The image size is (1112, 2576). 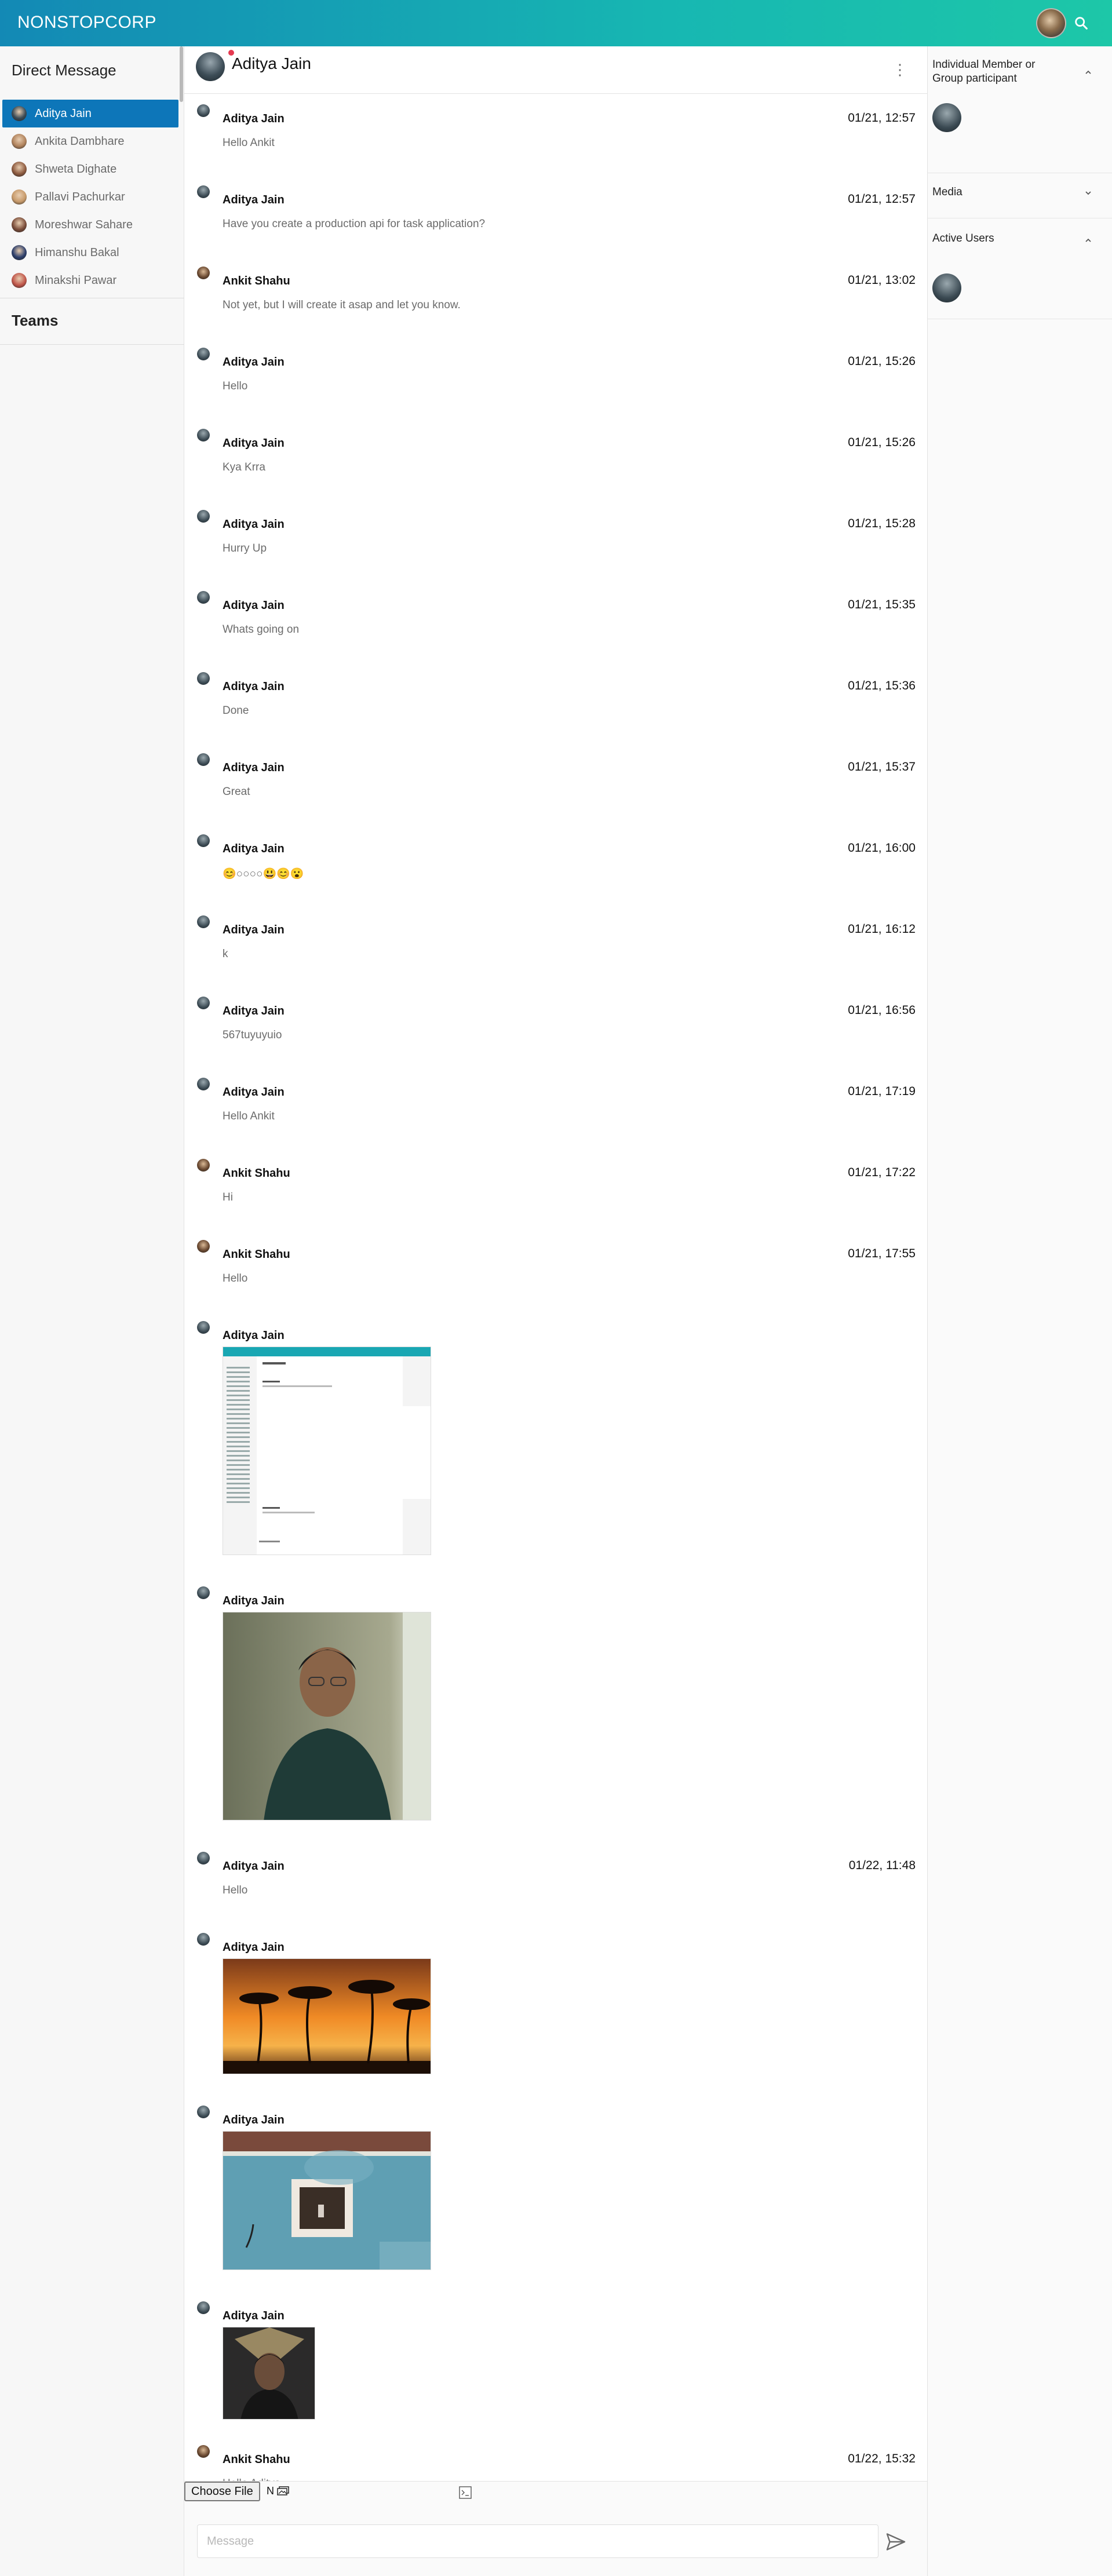 What do you see at coordinates (882, 523) in the screenshot?
I see `message-timestamp: 01/21, 15:28` at bounding box center [882, 523].